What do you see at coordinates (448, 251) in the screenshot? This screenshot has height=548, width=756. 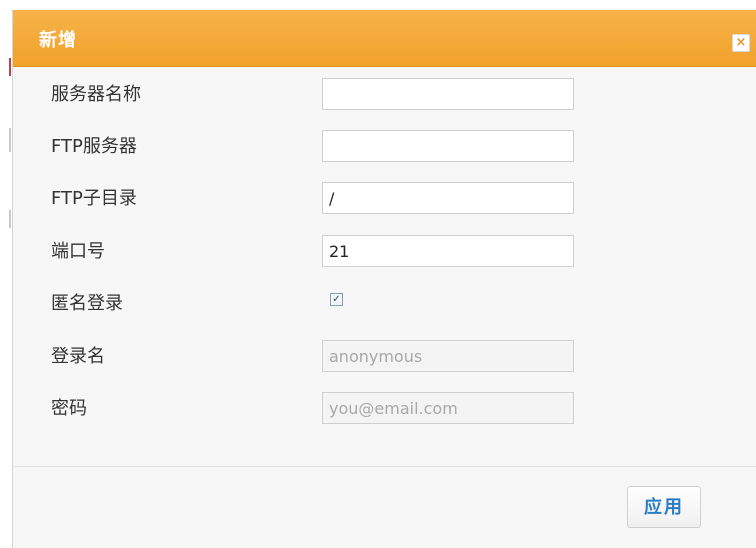 I see `port-input` at bounding box center [448, 251].